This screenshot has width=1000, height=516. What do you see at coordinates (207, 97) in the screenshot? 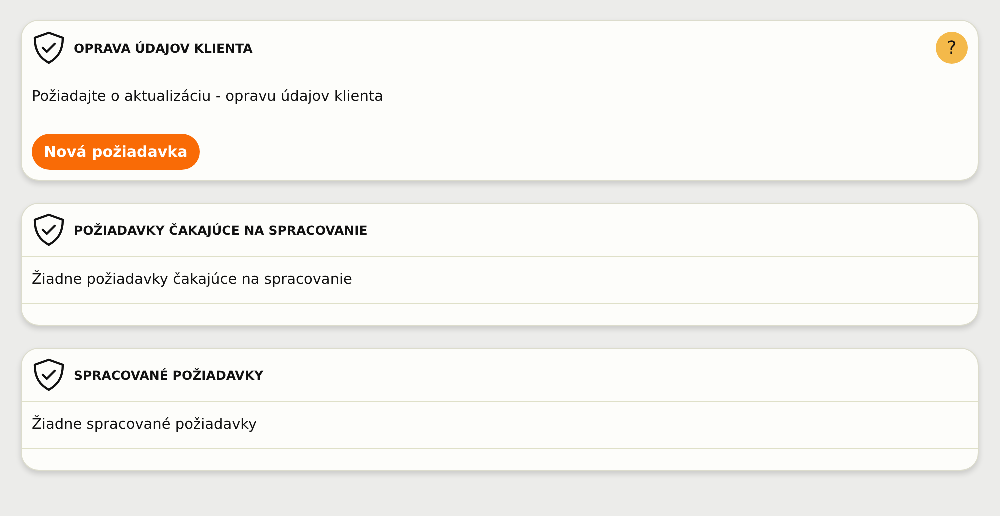
I see `description-text: Požiadajte o aktualizáciu - opravu údajov klienta` at bounding box center [207, 97].